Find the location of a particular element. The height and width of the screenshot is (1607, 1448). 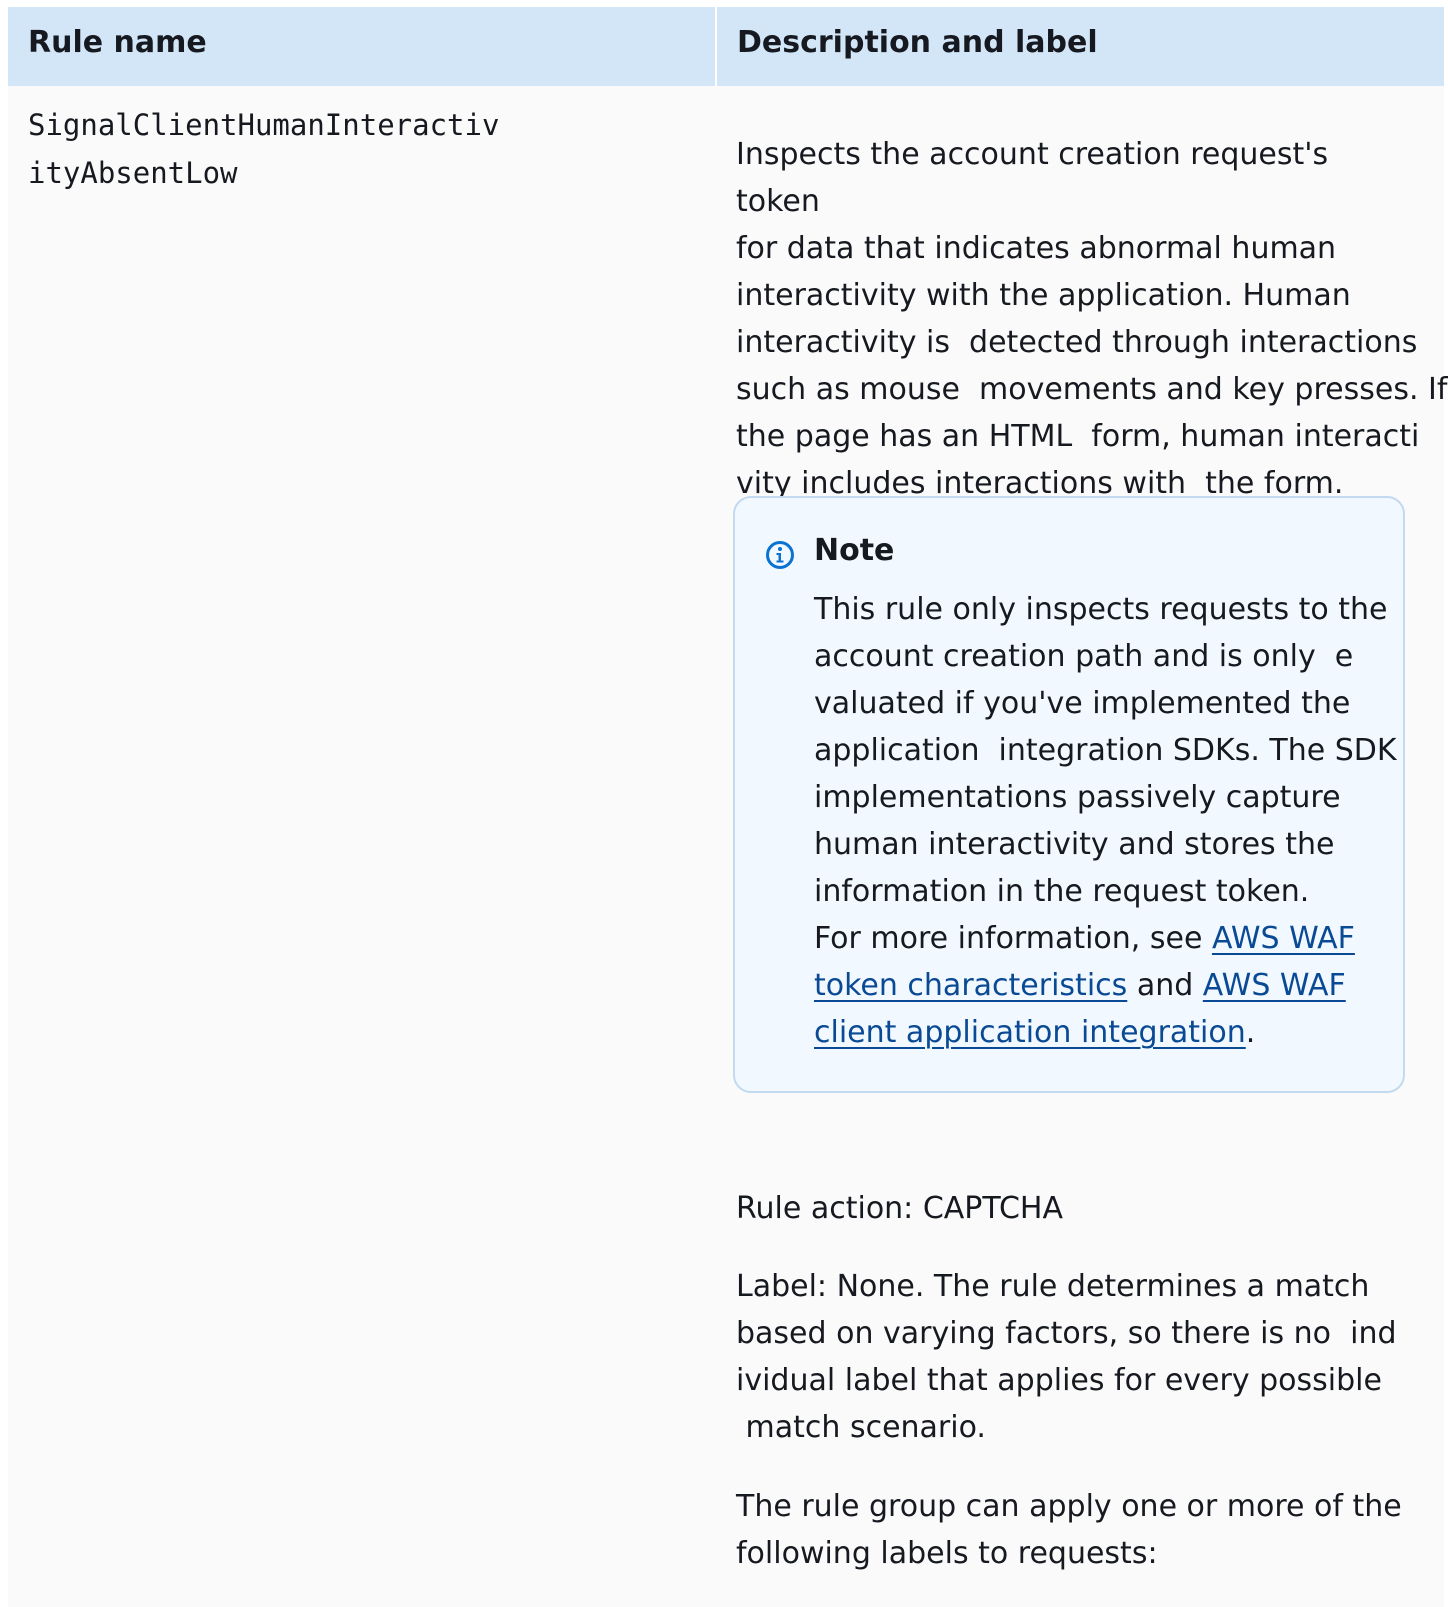

link-aws-waf-token-characteristics: token characteristics is located at coordinates (970, 985).